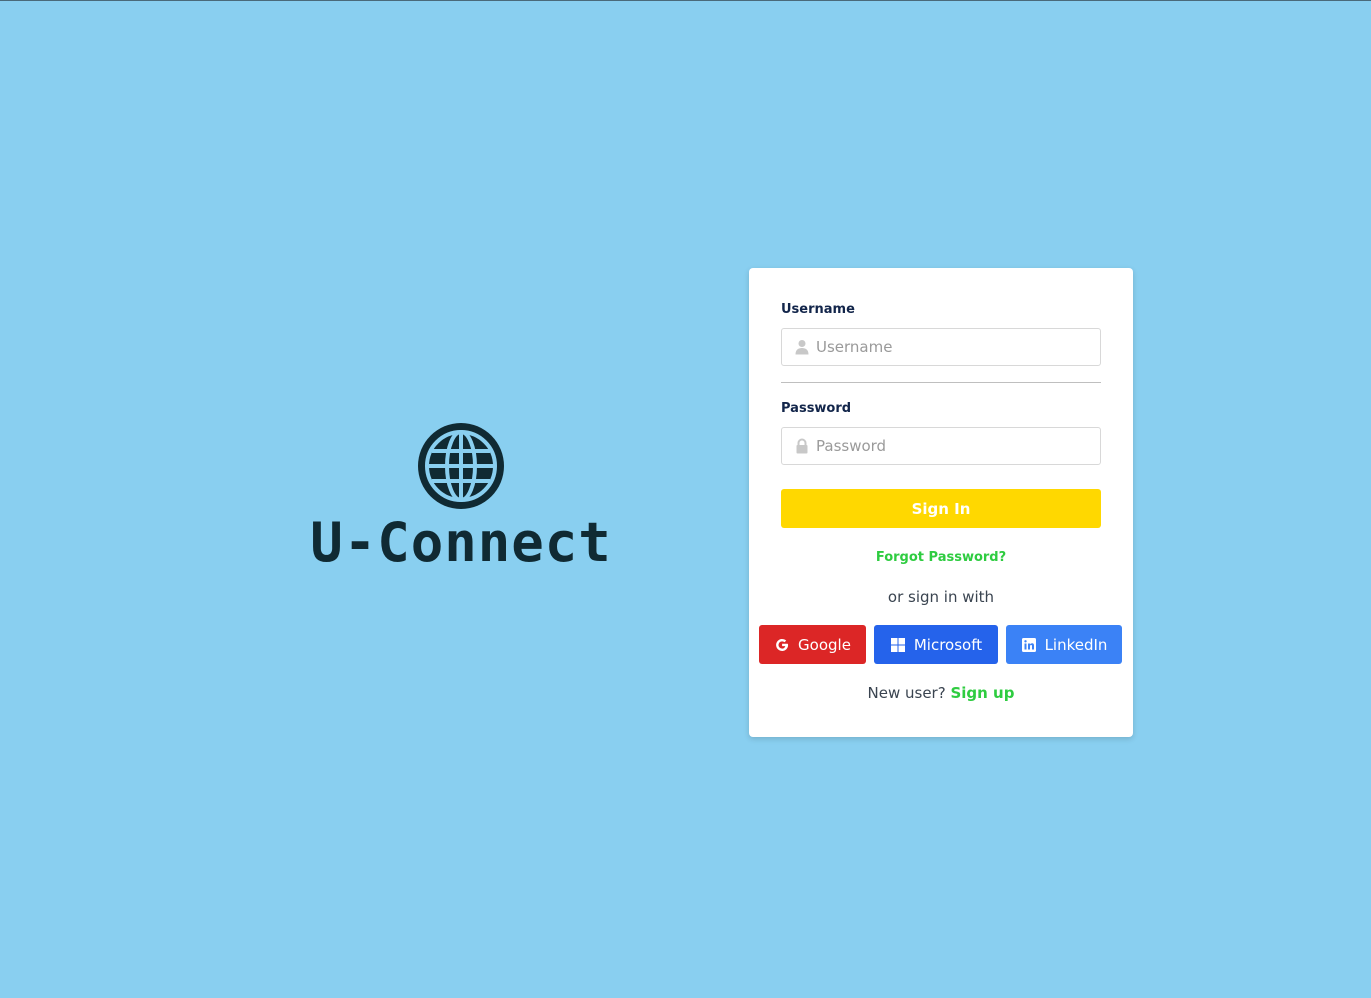 This screenshot has height=998, width=1371. What do you see at coordinates (941, 597) in the screenshot?
I see `or-sign-in-with-text: or sign in with` at bounding box center [941, 597].